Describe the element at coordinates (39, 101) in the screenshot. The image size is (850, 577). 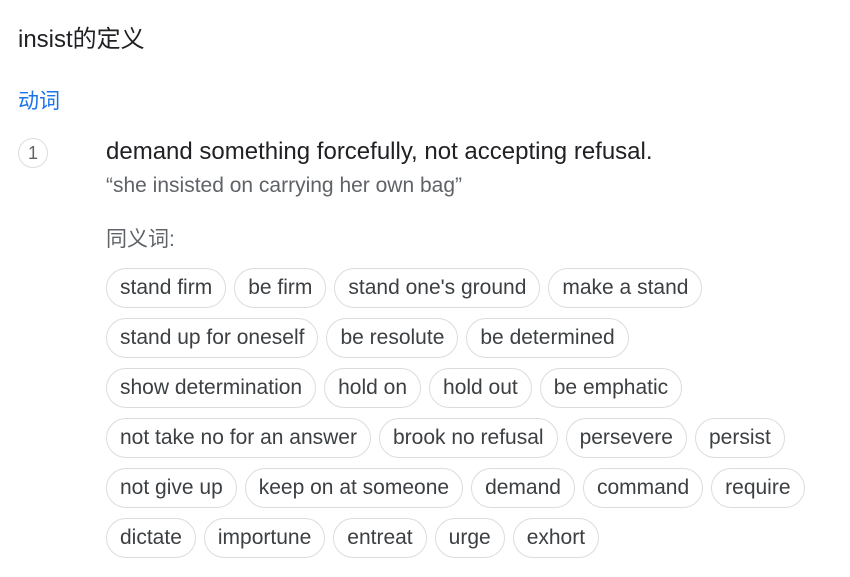
I see `part-of-speech-label: 动词` at that location.